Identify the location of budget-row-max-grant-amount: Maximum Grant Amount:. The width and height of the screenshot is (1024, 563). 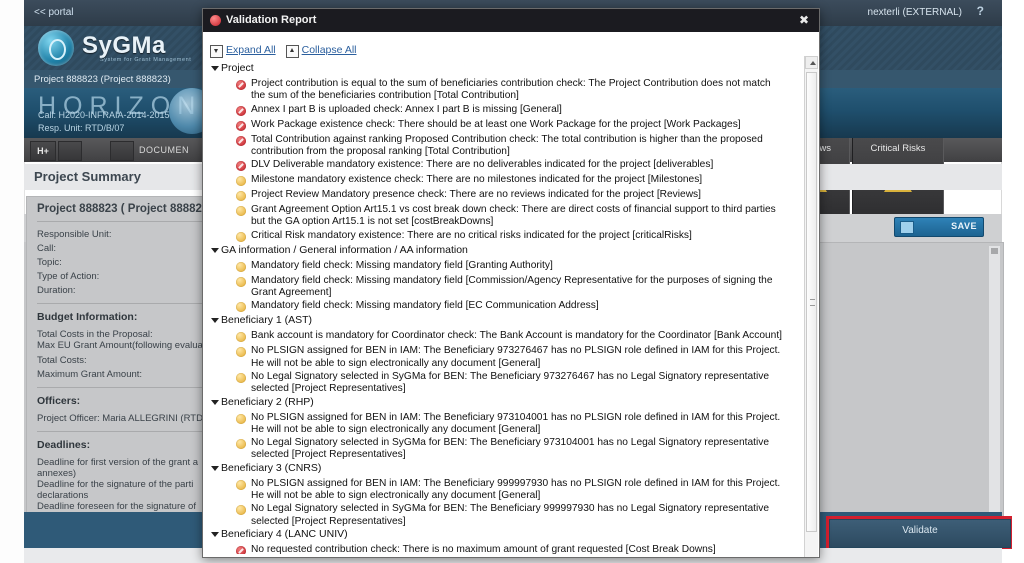
(90, 374).